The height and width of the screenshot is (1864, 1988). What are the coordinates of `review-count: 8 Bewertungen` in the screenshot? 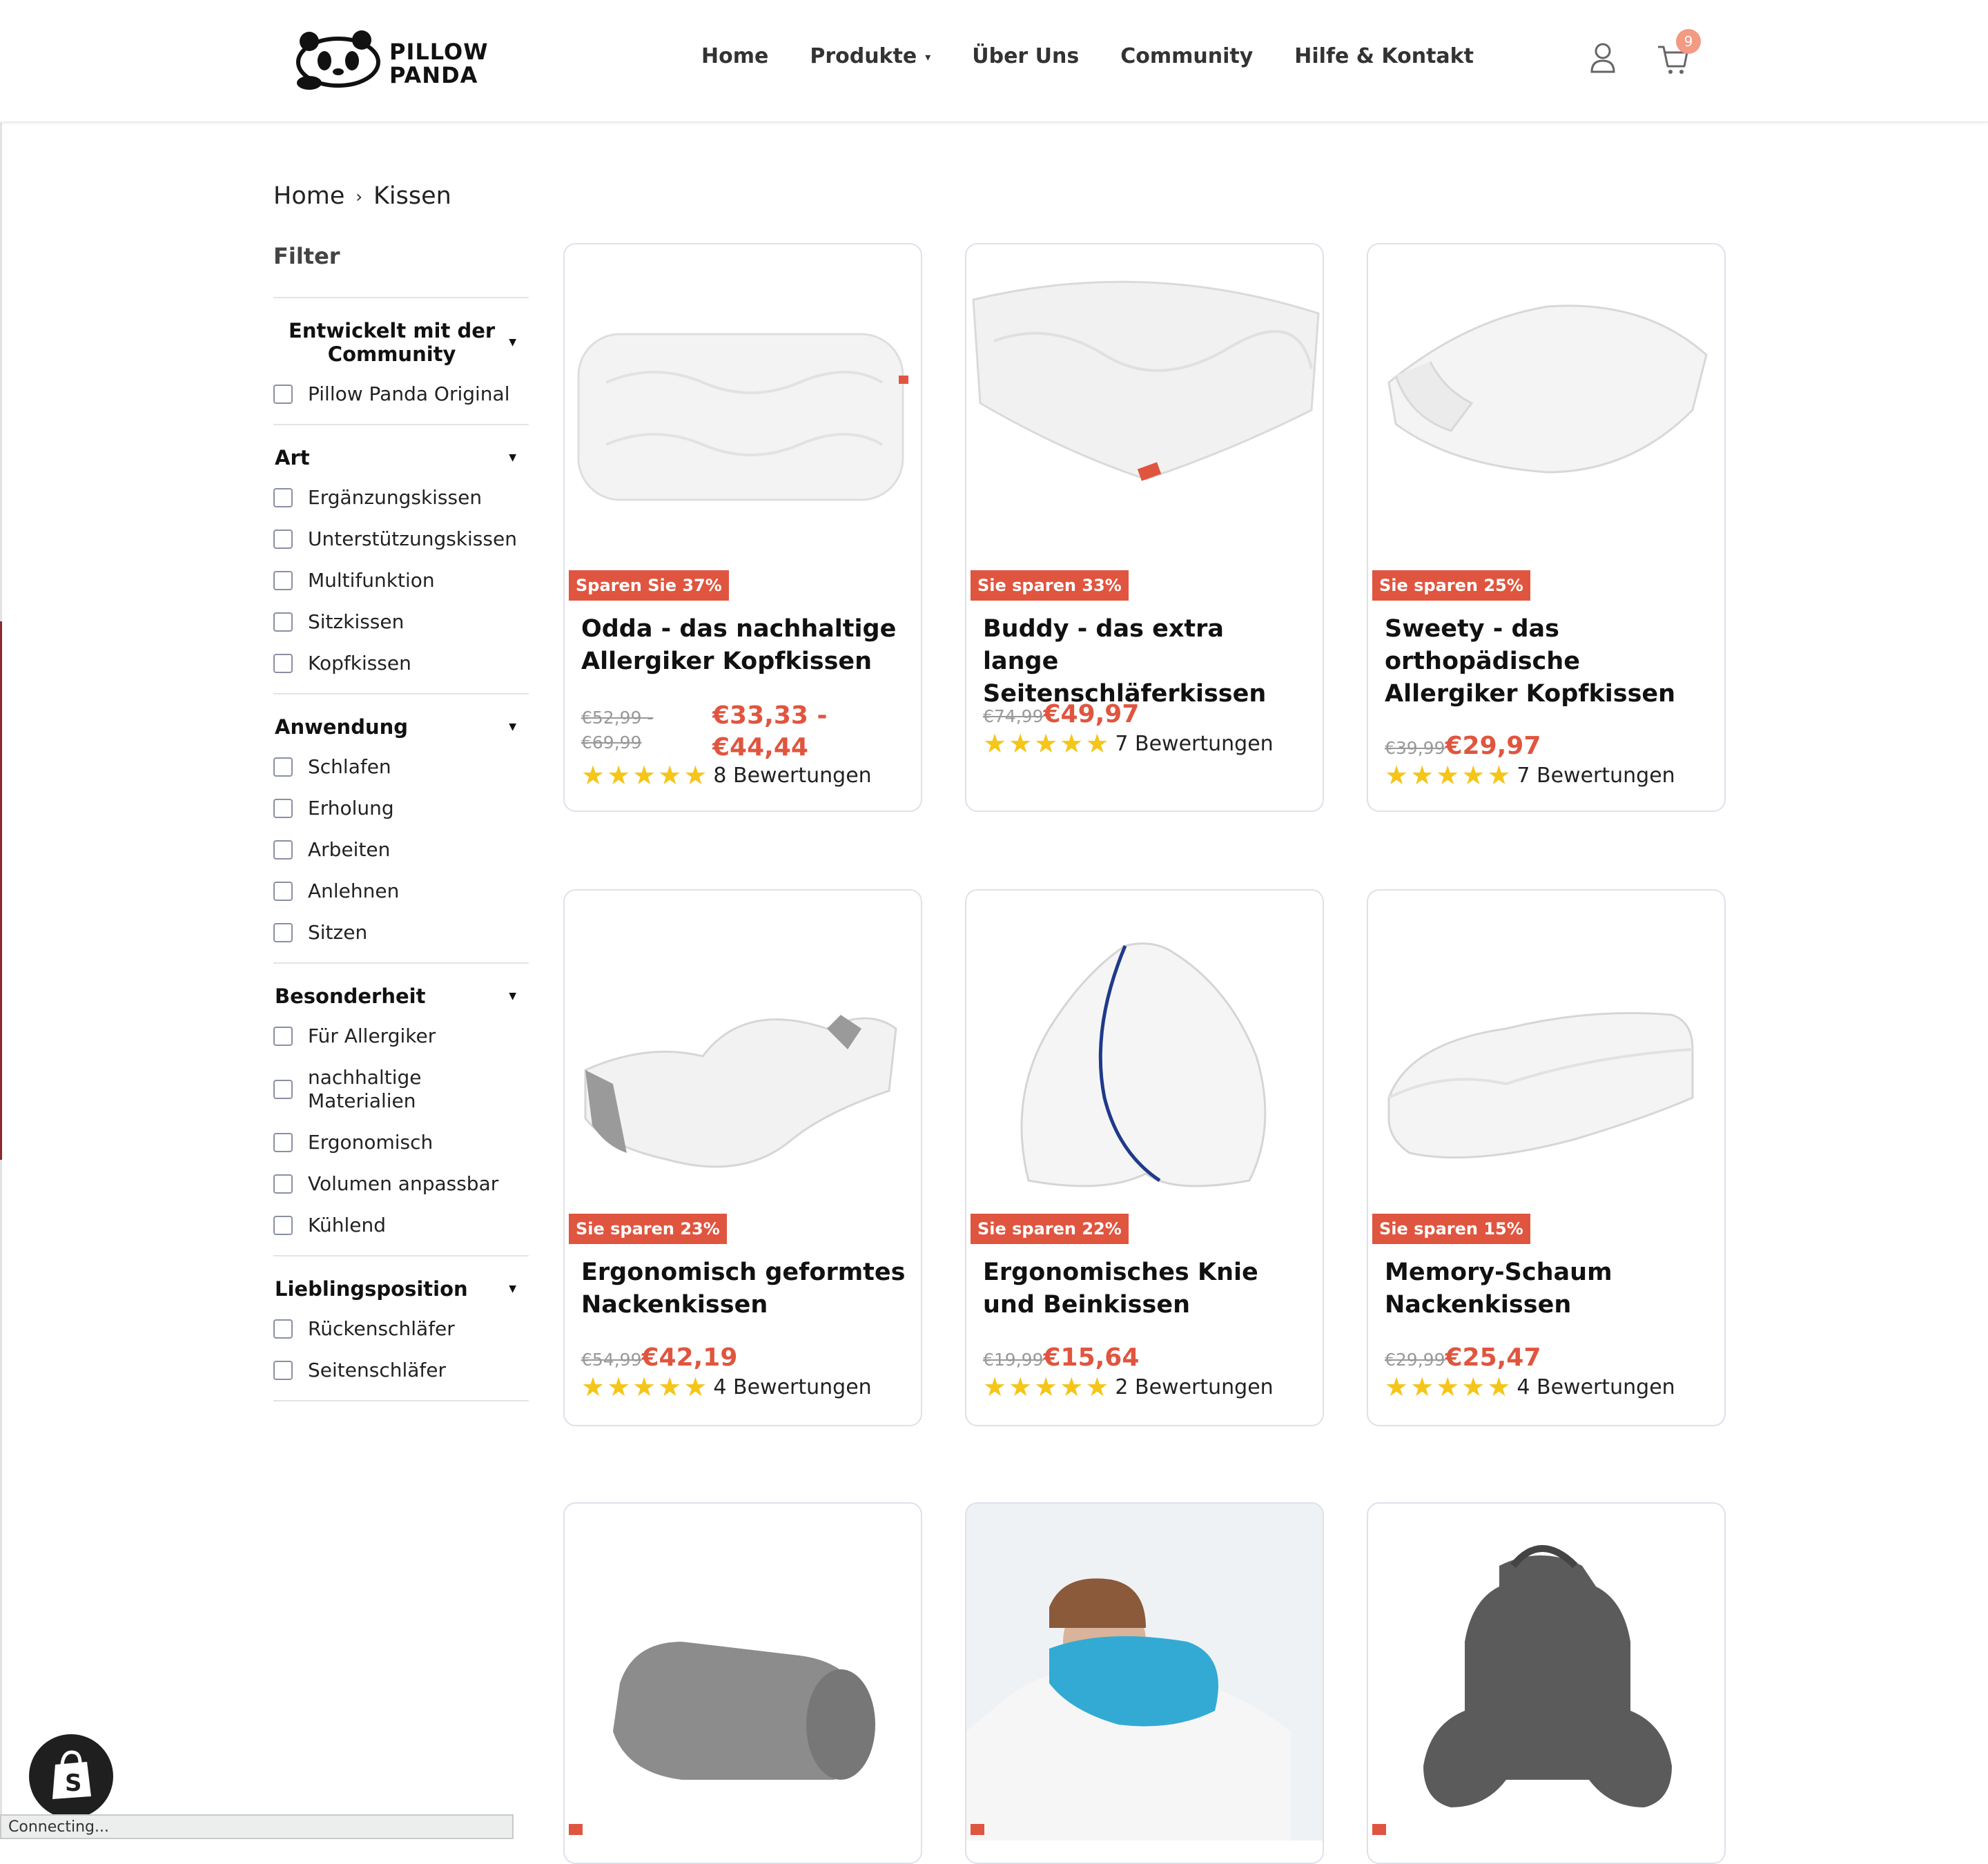 It's located at (792, 776).